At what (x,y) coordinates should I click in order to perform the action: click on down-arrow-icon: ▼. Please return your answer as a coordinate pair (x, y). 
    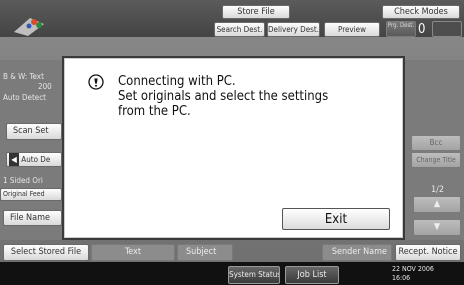
    Looking at the image, I should click on (437, 227).